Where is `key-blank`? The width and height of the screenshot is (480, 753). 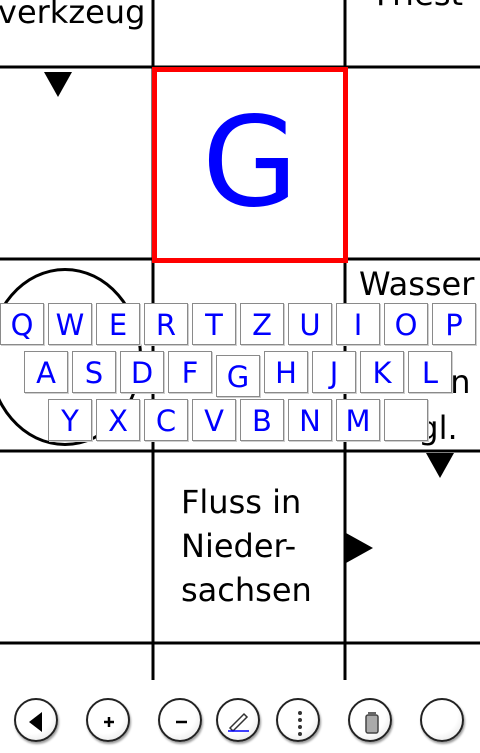 key-blank is located at coordinates (406, 420).